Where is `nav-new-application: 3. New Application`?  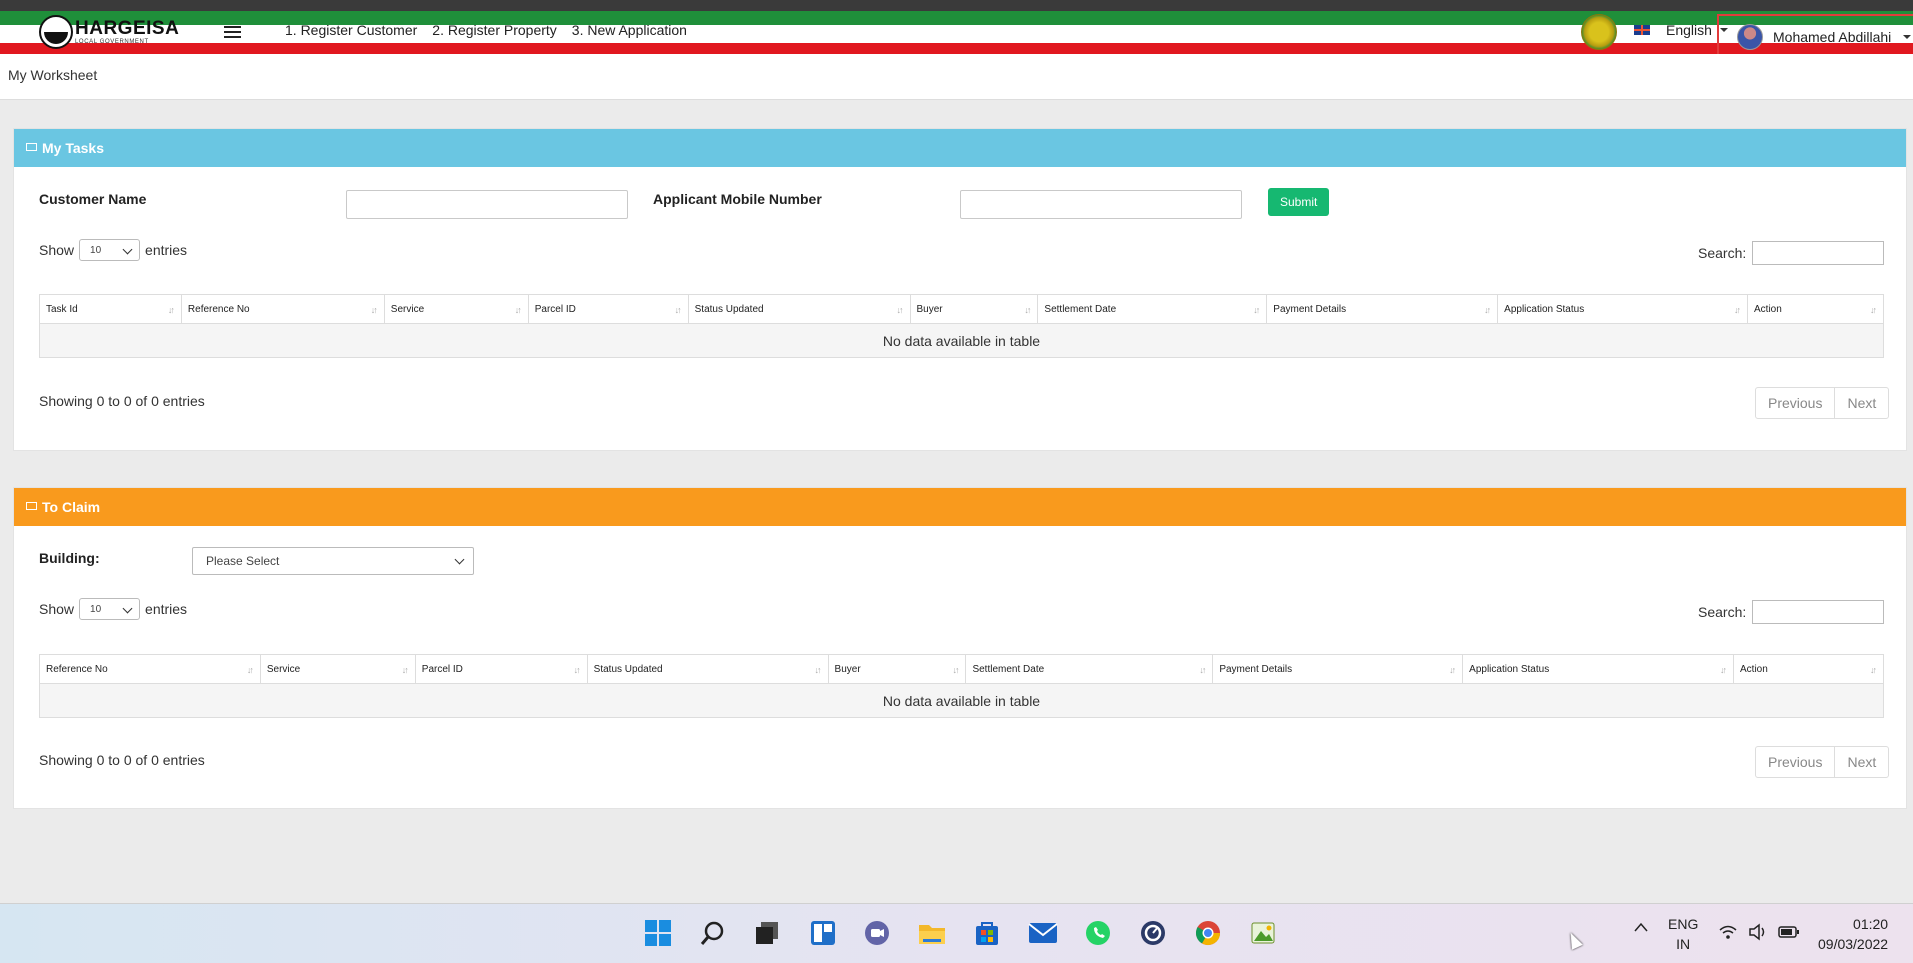
nav-new-application: 3. New Application is located at coordinates (629, 30).